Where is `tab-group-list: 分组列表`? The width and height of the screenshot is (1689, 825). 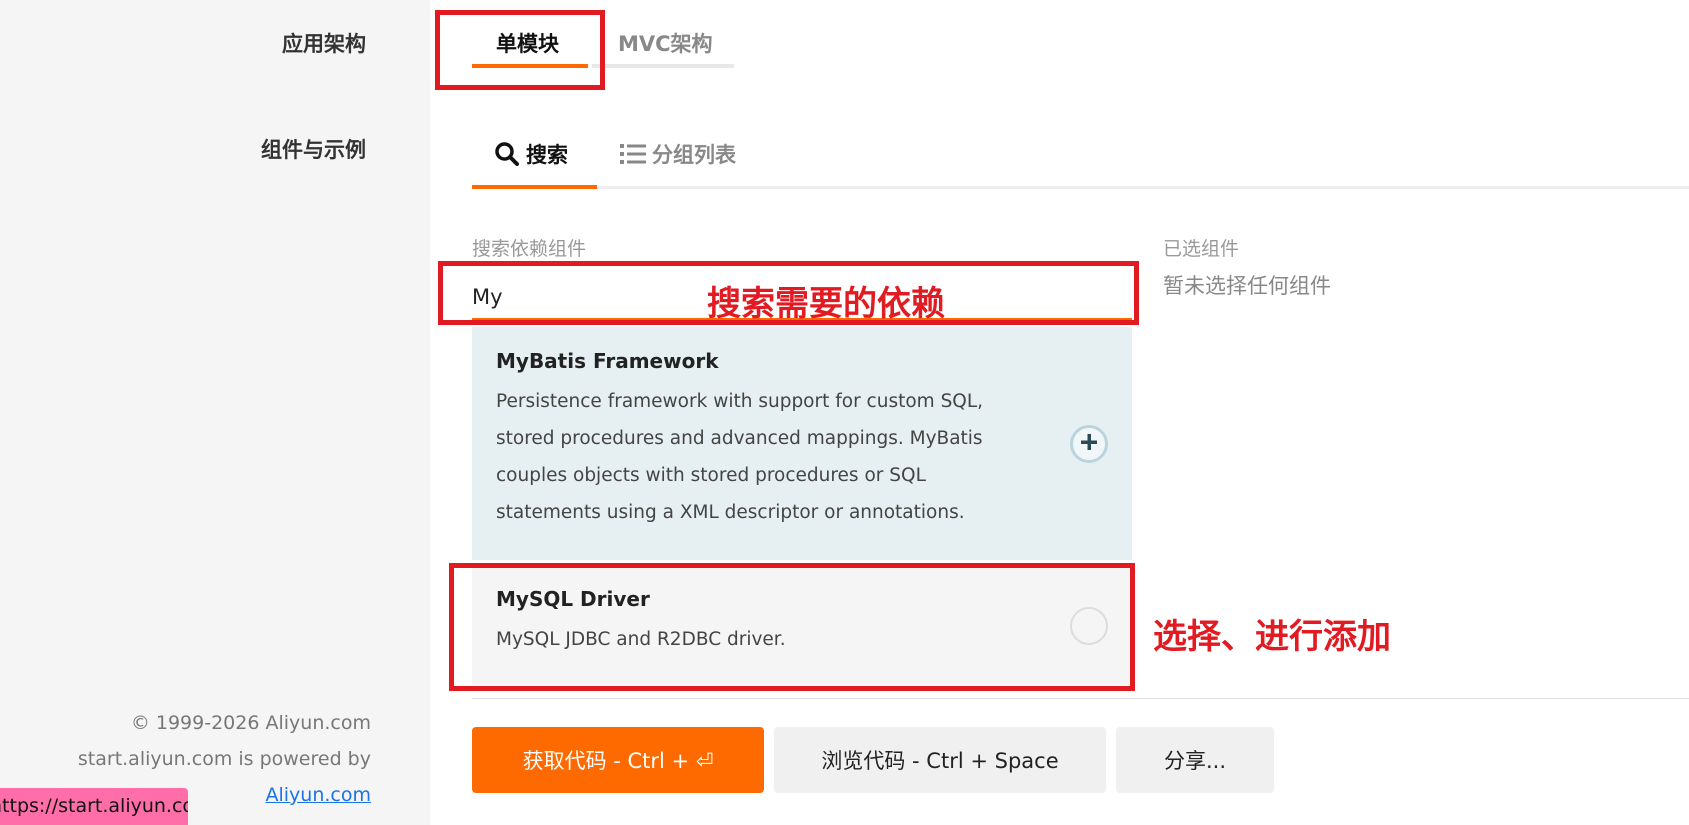
tab-group-list: 分组列表 is located at coordinates (678, 154).